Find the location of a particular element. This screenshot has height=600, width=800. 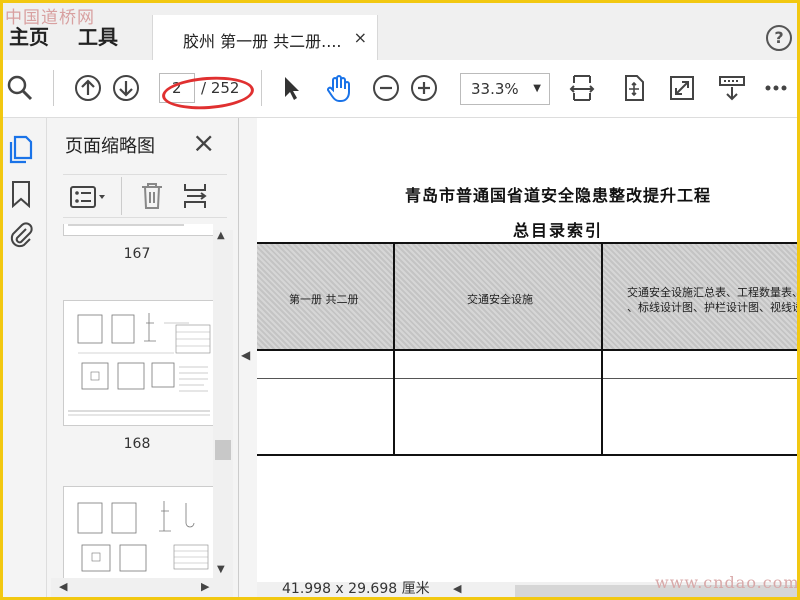

zoom-value: 33.3% is located at coordinates (495, 89).